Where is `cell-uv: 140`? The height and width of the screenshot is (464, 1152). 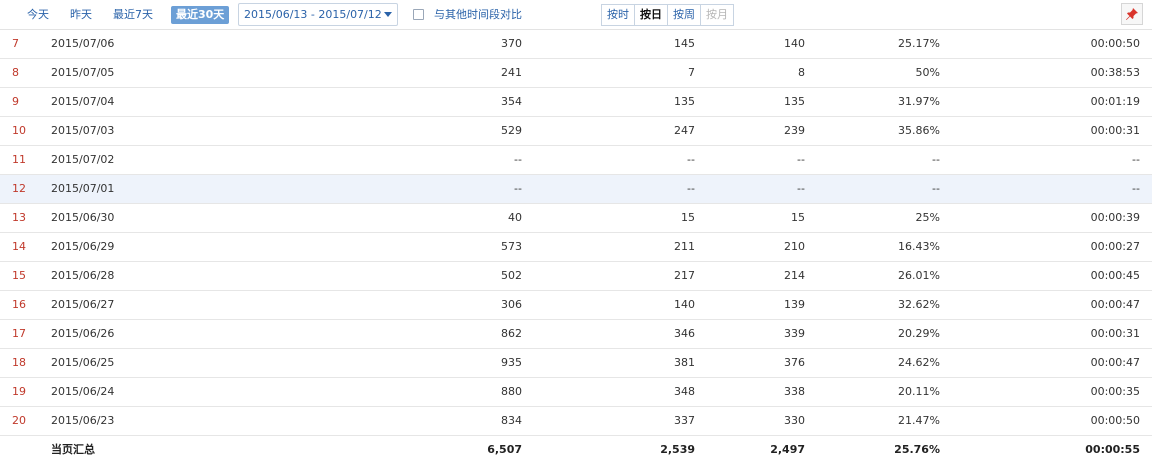
cell-uv: 140 is located at coordinates (684, 304).